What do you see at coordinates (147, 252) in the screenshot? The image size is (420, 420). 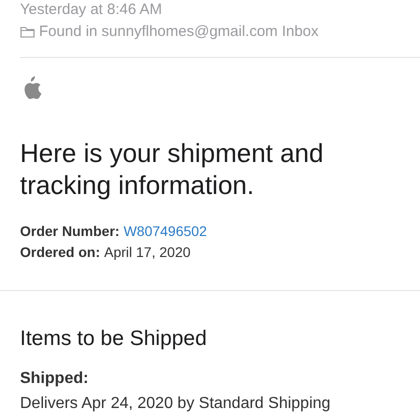 I see `detail-value: April 17, 2020` at bounding box center [147, 252].